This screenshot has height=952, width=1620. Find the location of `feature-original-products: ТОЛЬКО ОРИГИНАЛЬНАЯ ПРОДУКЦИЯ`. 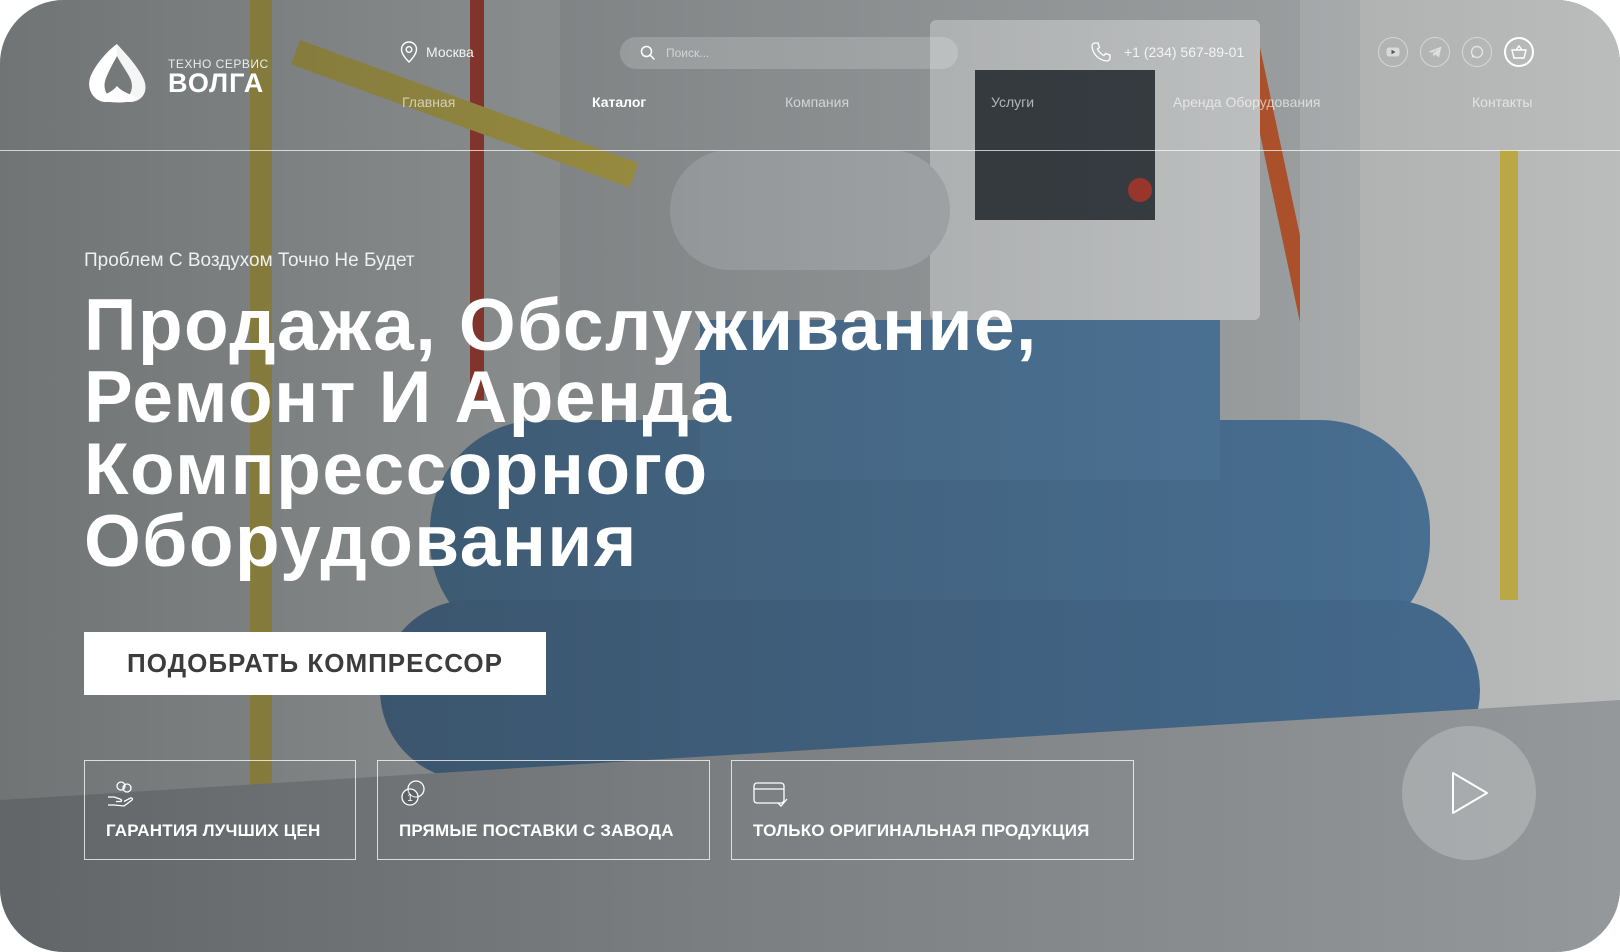

feature-original-products: ТОЛЬКО ОРИГИНАЛЬНАЯ ПРОДУКЦИЯ is located at coordinates (932, 810).